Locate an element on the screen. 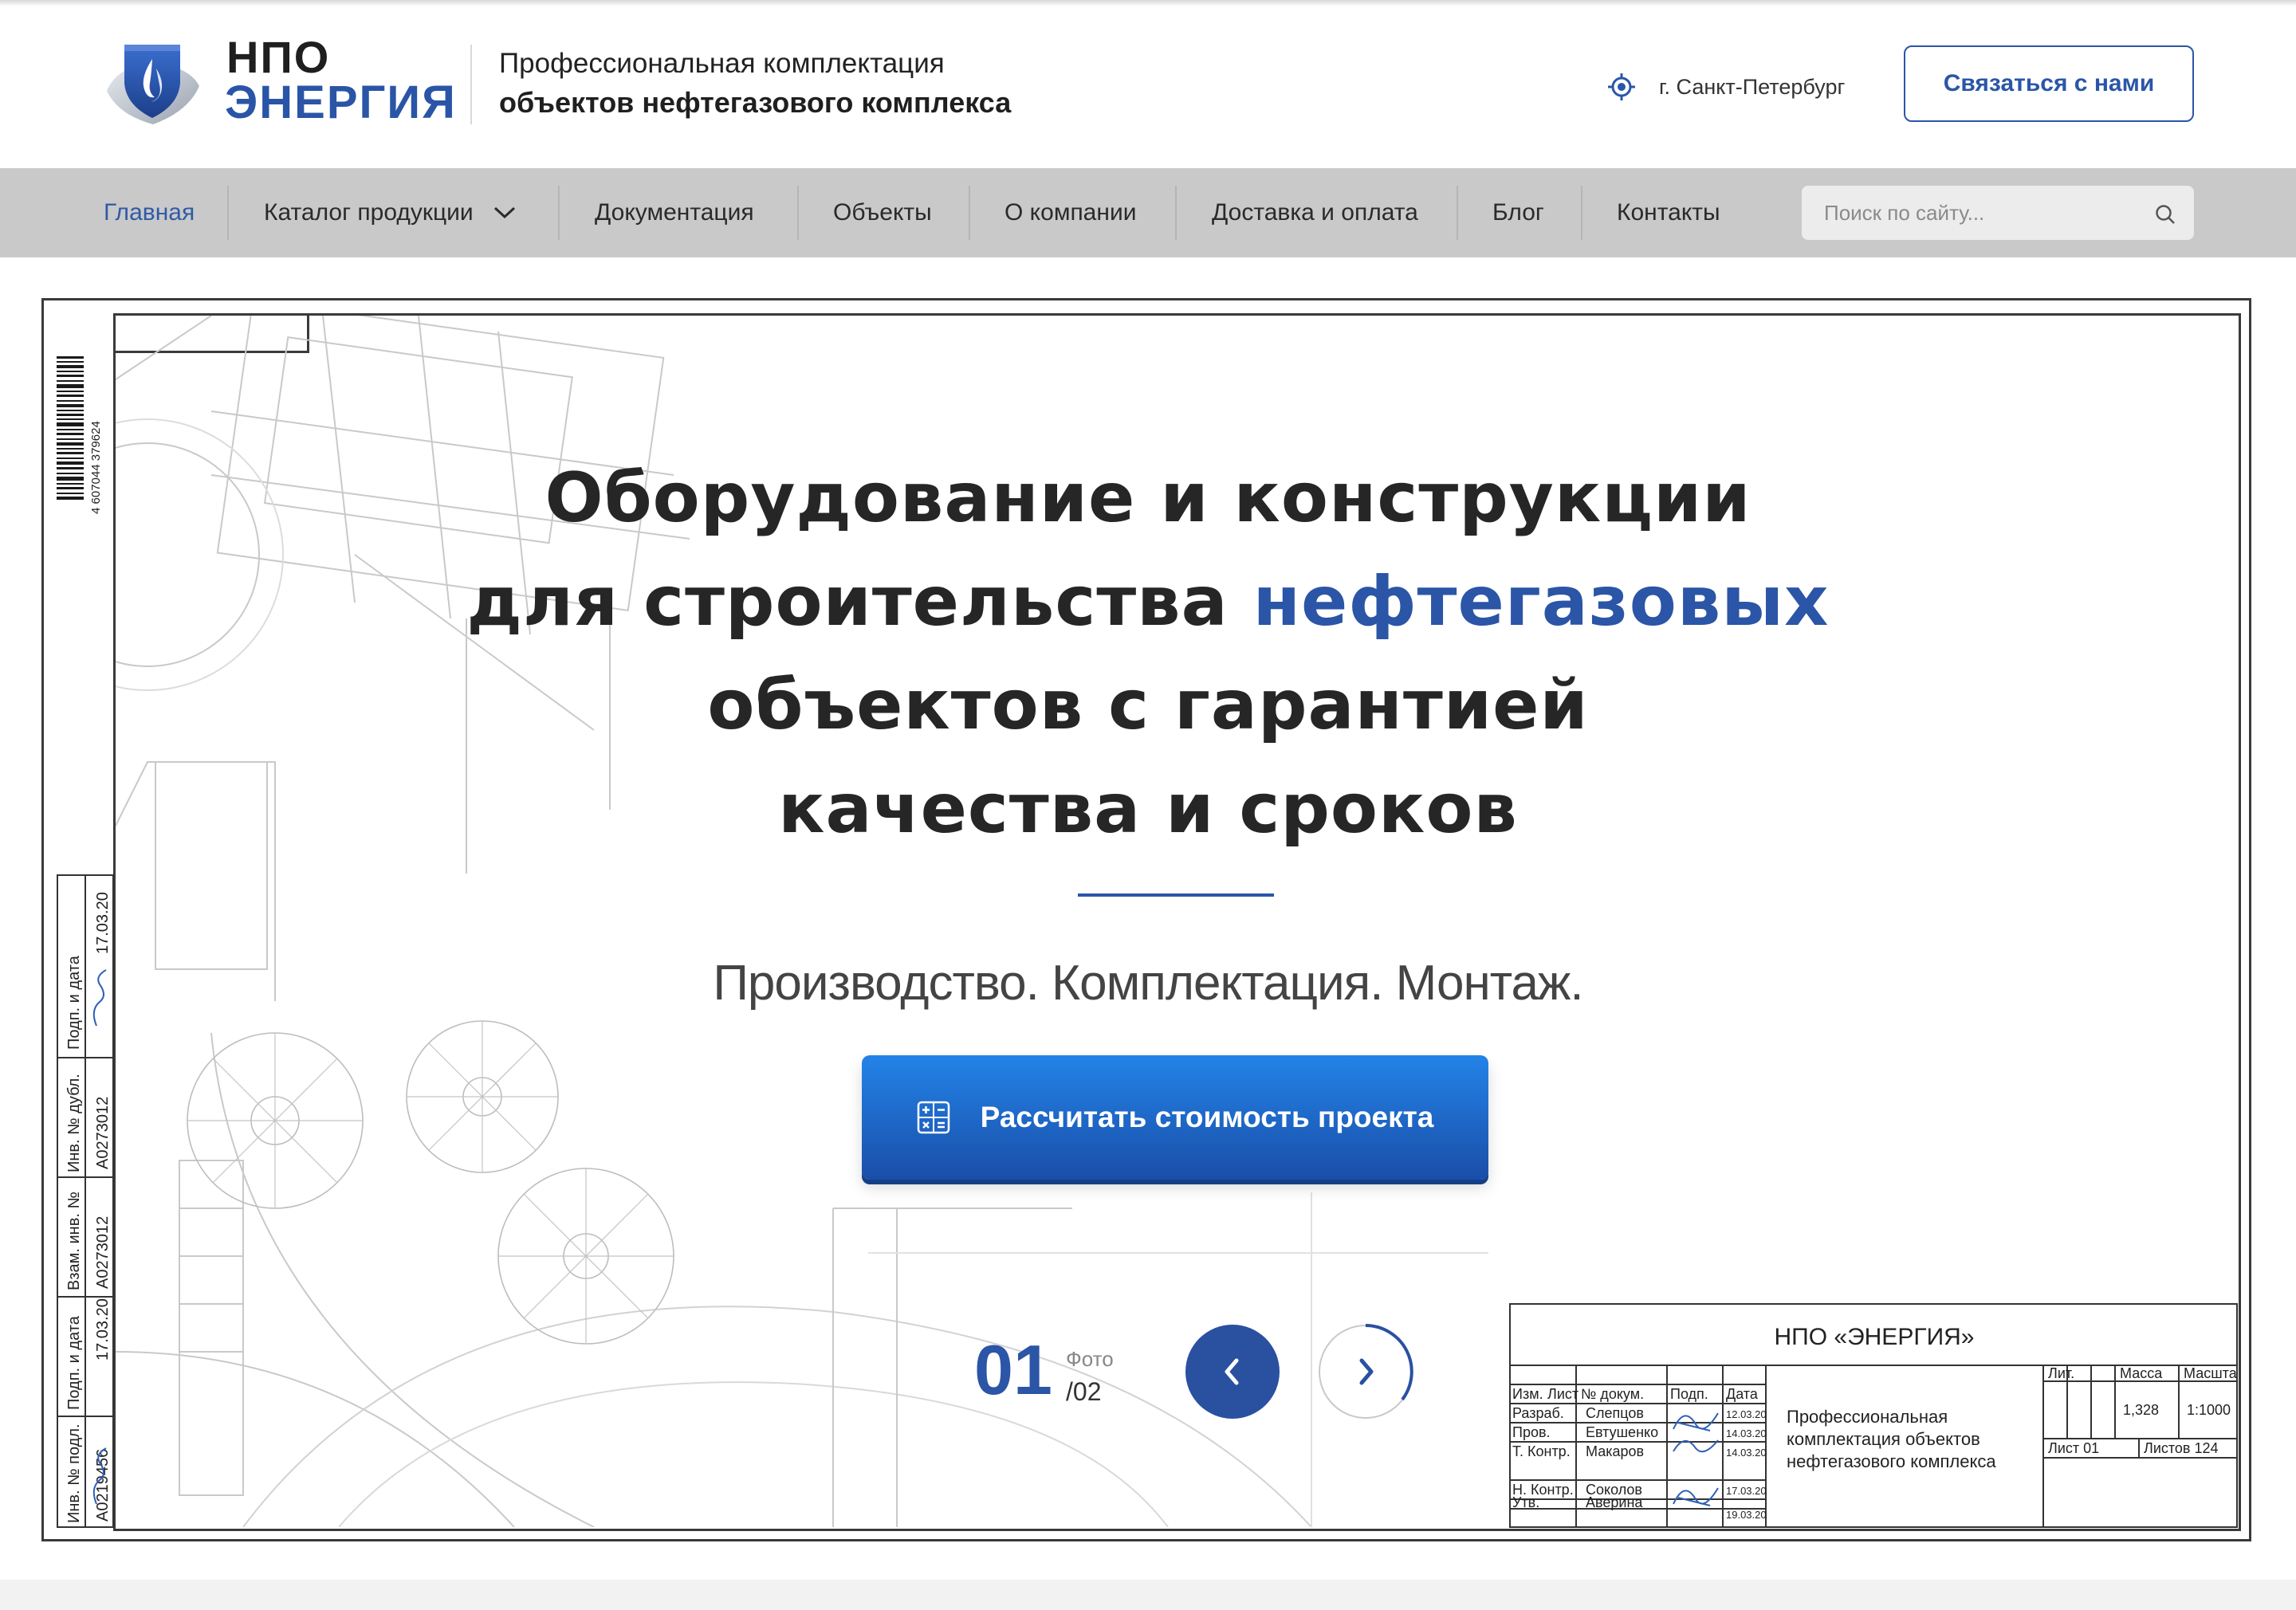 Image resolution: width=2296 pixels, height=1610 pixels. stamp-lit-label: Лит. is located at coordinates (2061, 1373).